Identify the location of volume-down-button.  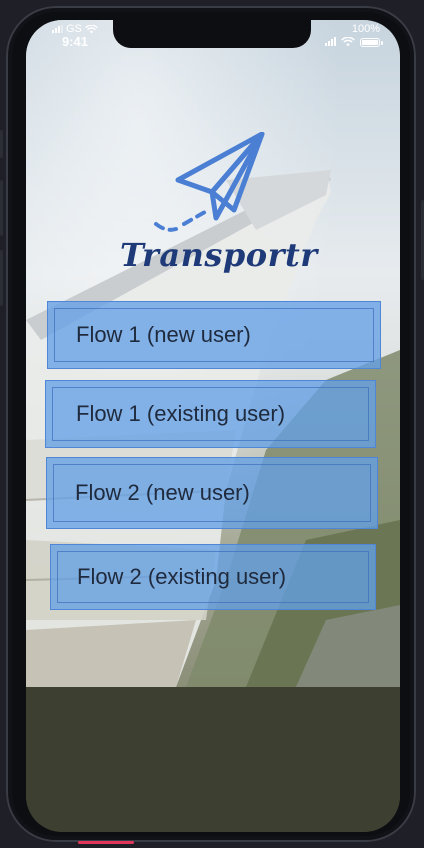
(1, 278).